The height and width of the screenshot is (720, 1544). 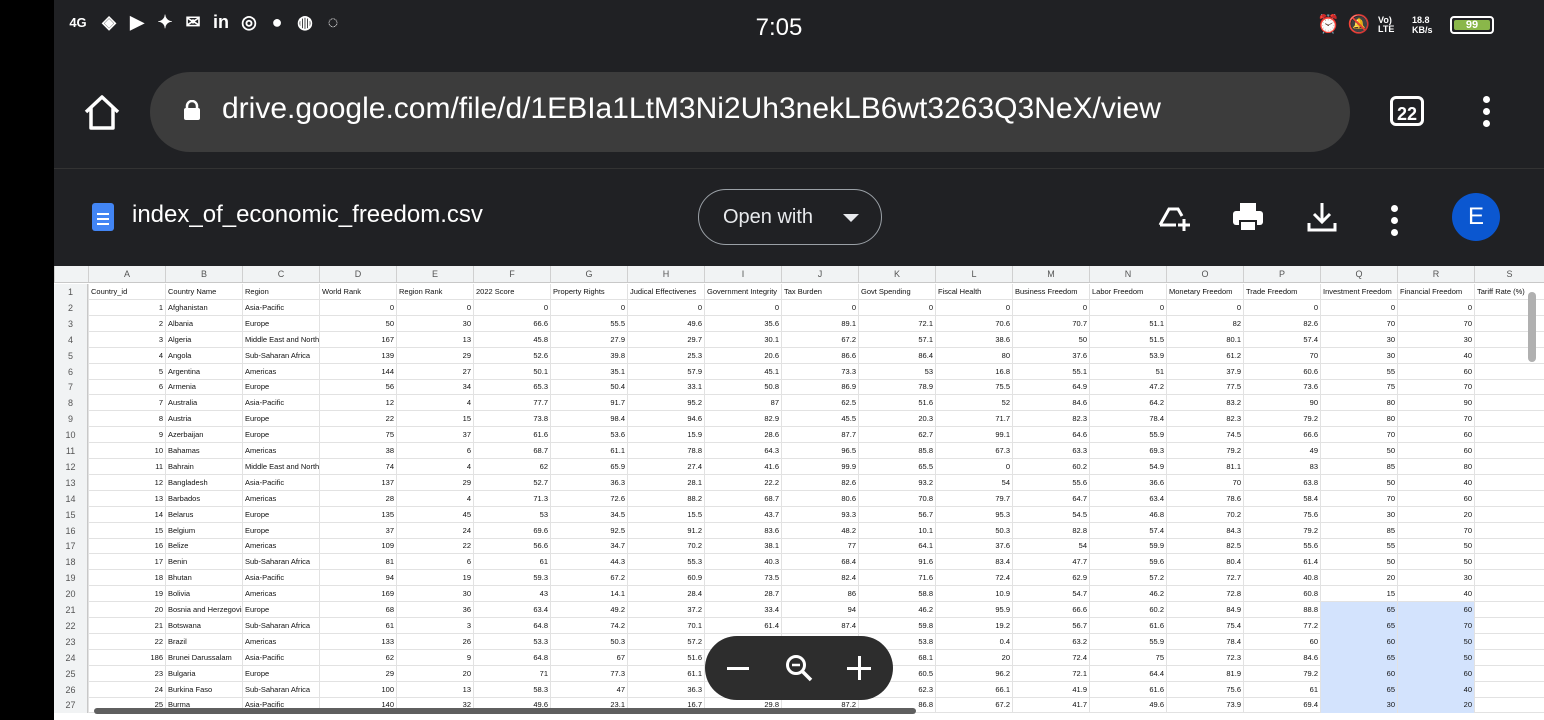 I want to click on table-cell: 70.2, so click(x=665, y=546).